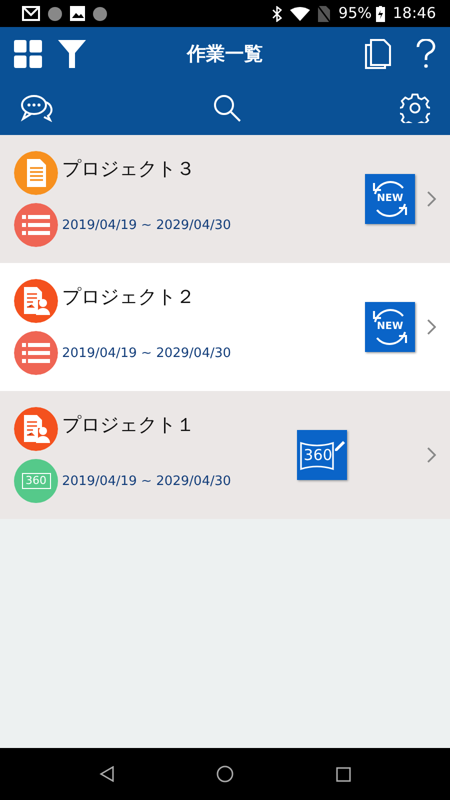 The height and width of the screenshot is (800, 450). I want to click on grid-icon, so click(28, 54).